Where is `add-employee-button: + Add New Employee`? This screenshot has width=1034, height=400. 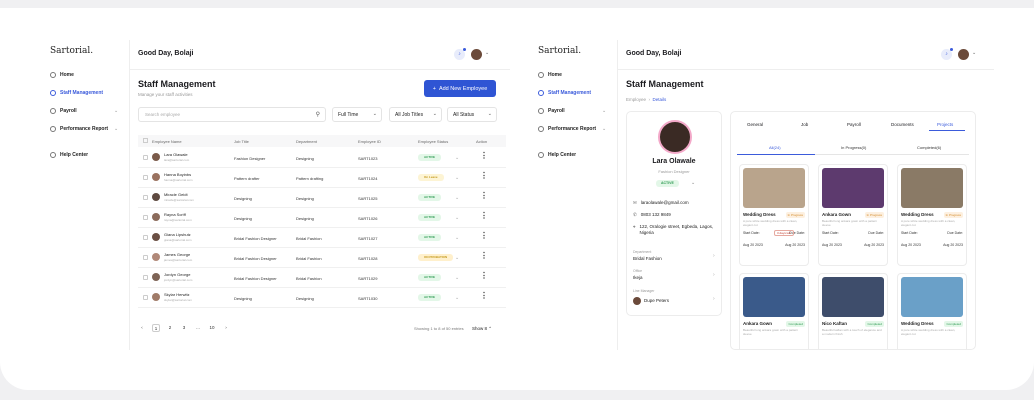 add-employee-button: + Add New Employee is located at coordinates (460, 88).